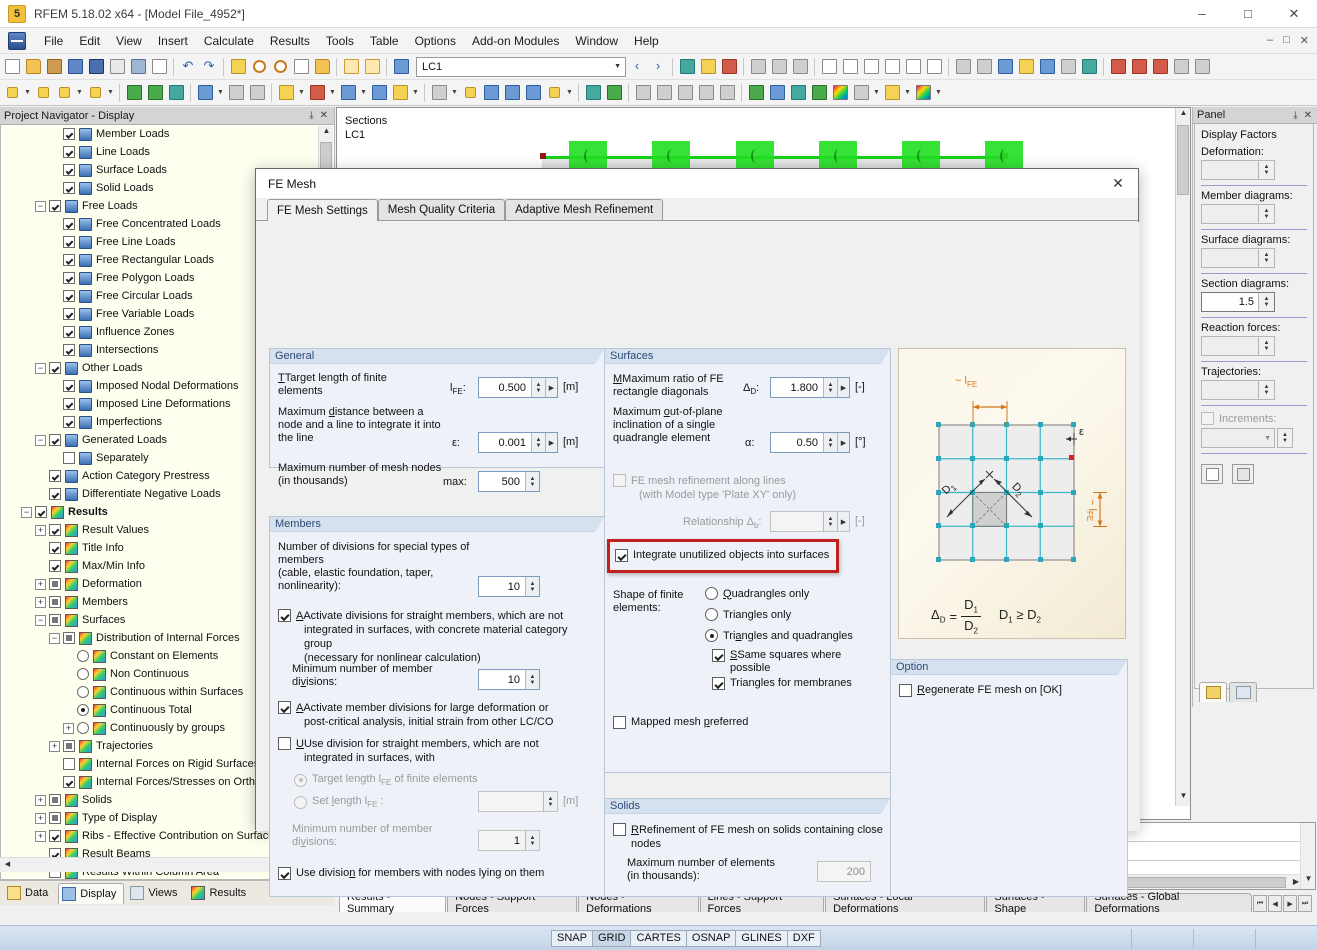  What do you see at coordinates (439, 93) in the screenshot?
I see `nodal-load-icon` at bounding box center [439, 93].